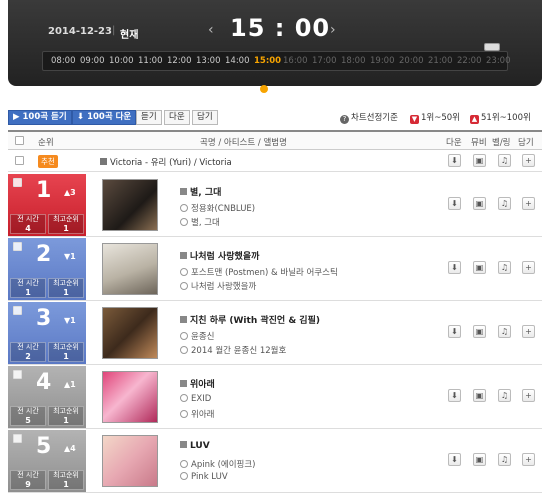  Describe the element at coordinates (218, 286) in the screenshot. I see `album-name: 나처럼 사랑했을까` at that location.